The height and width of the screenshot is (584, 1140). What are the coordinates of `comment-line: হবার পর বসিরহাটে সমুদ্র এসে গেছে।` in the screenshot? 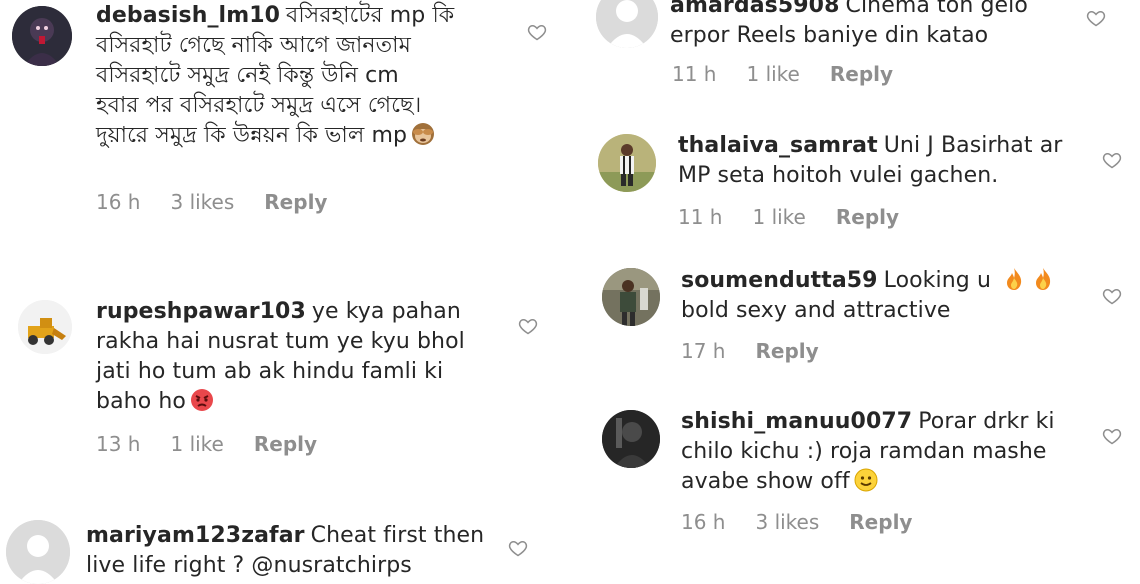 It's located at (259, 105).